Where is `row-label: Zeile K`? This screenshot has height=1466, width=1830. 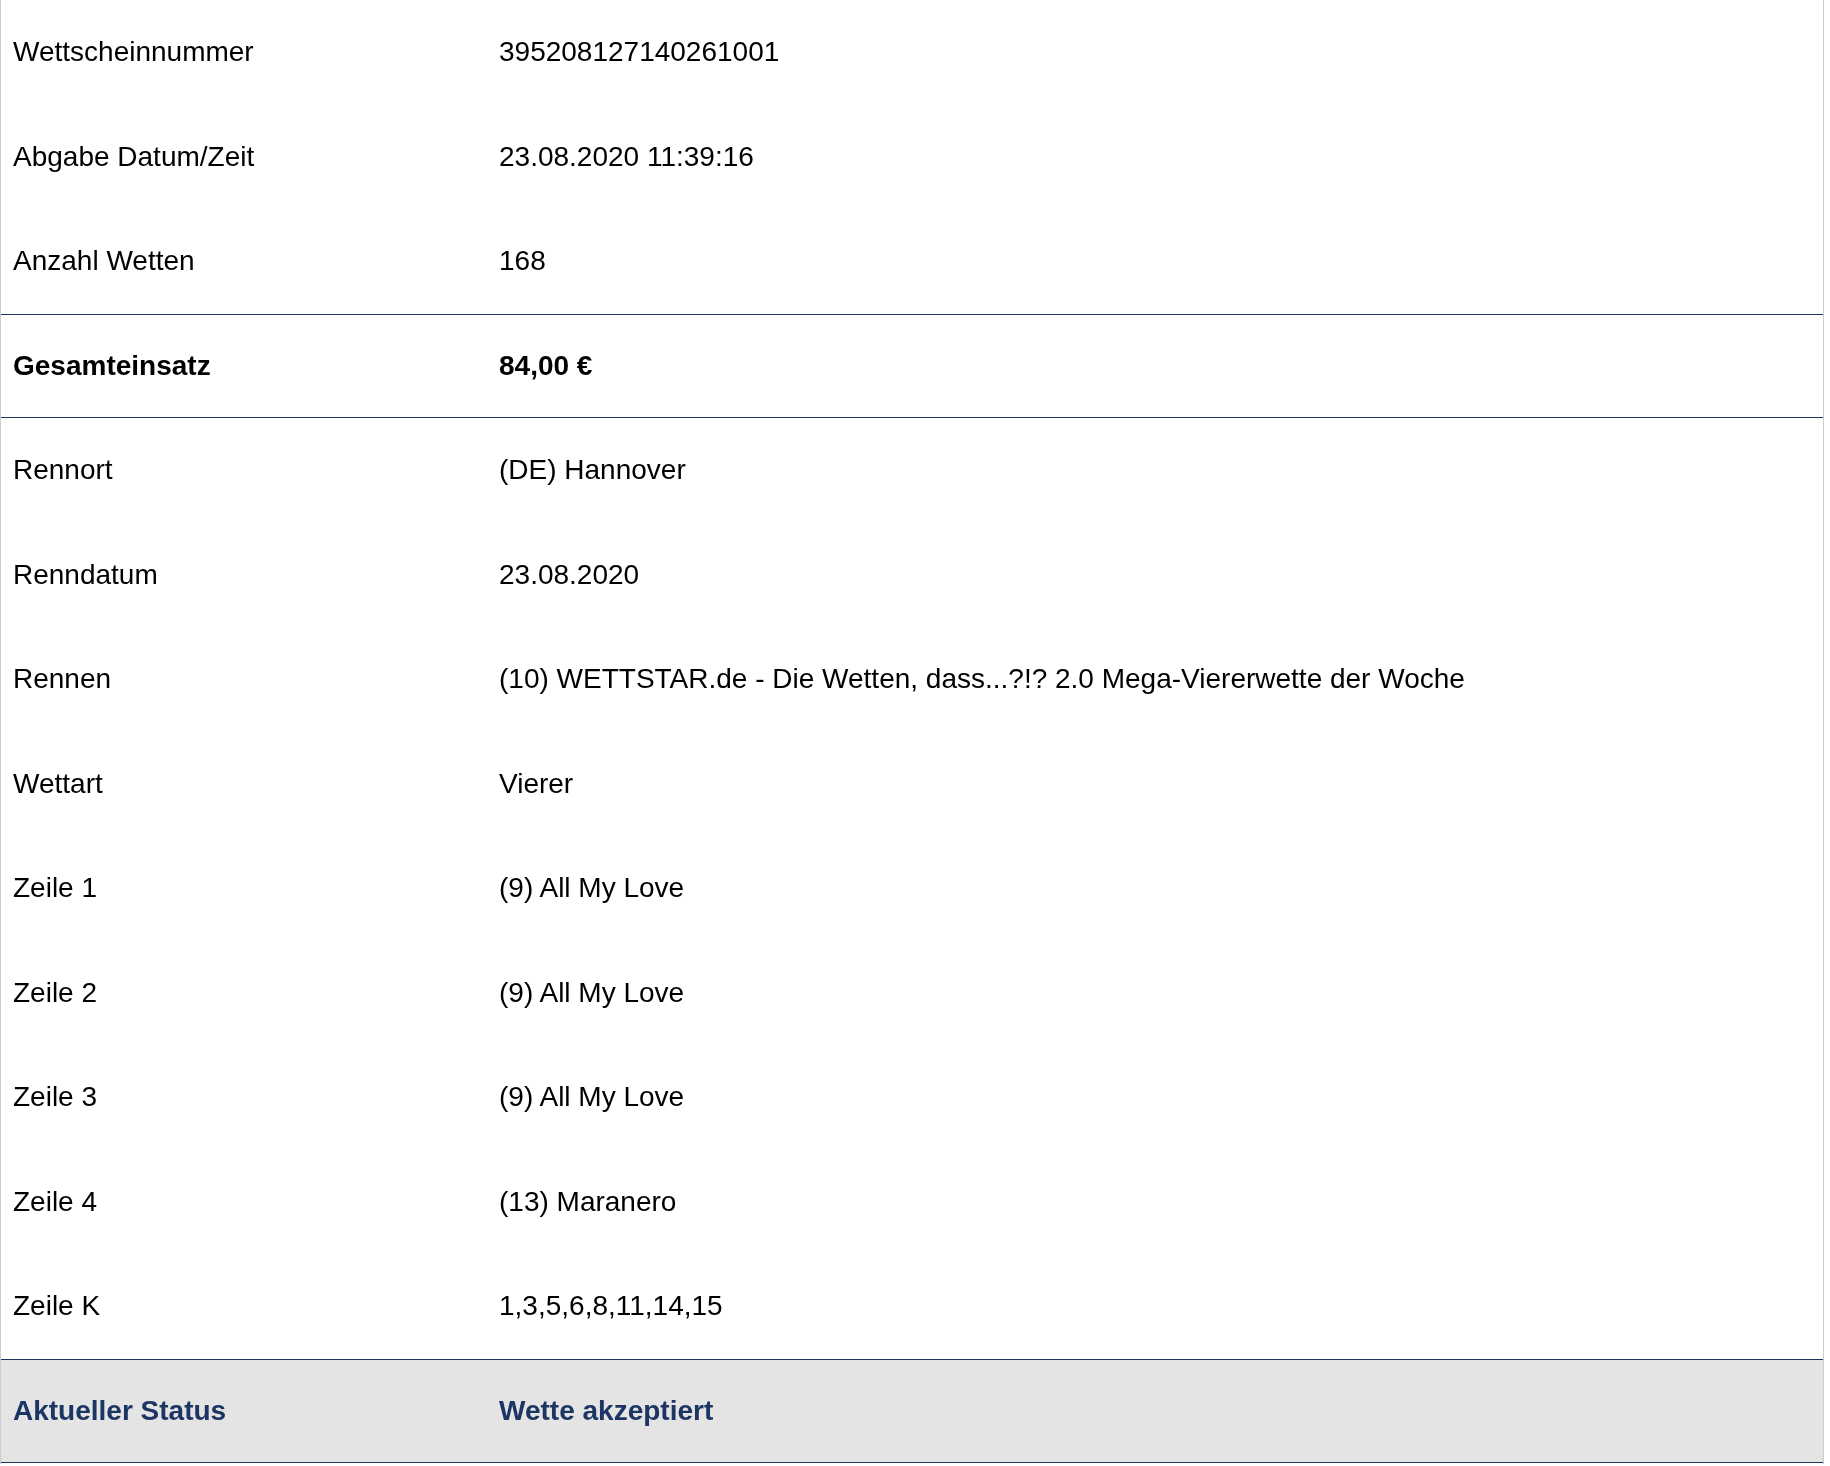 row-label: Zeile K is located at coordinates (57, 1306).